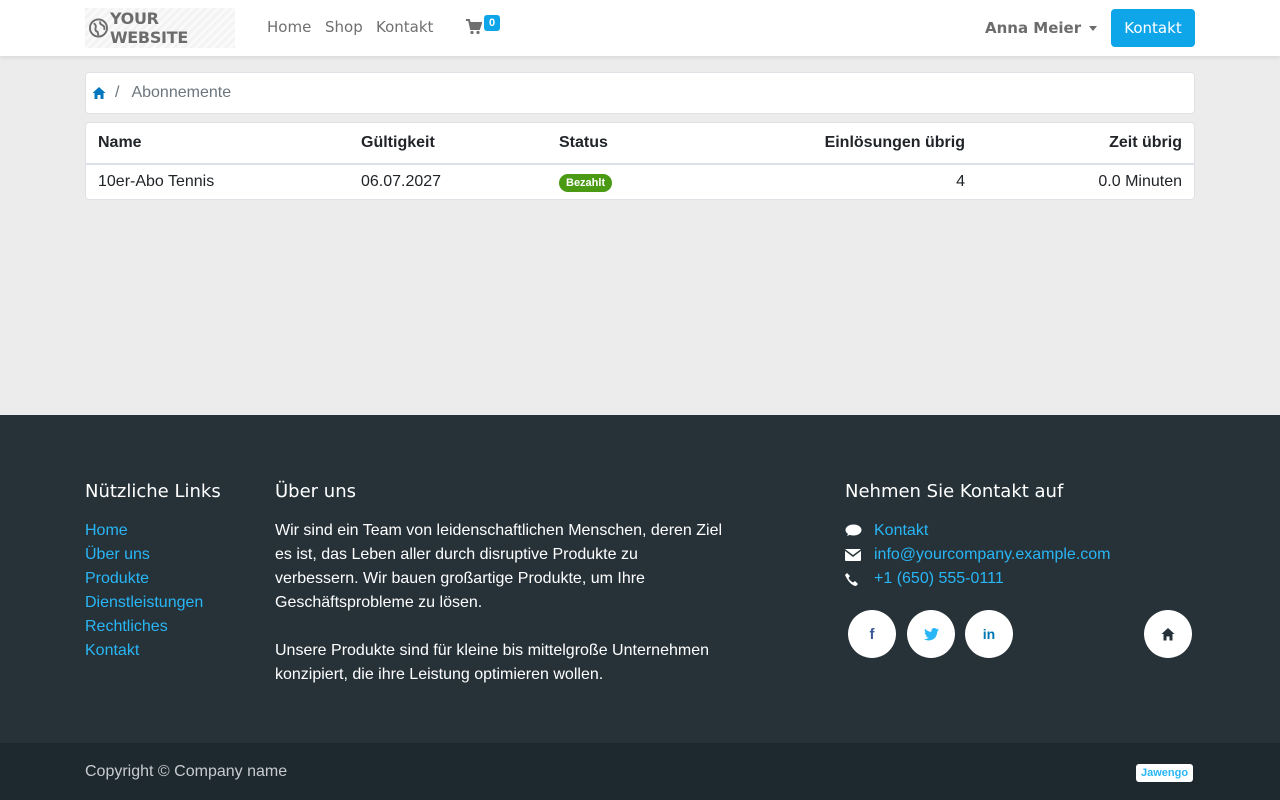 This screenshot has width=1280, height=800. I want to click on col-redemptions: Einlösungen übrig, so click(862, 144).